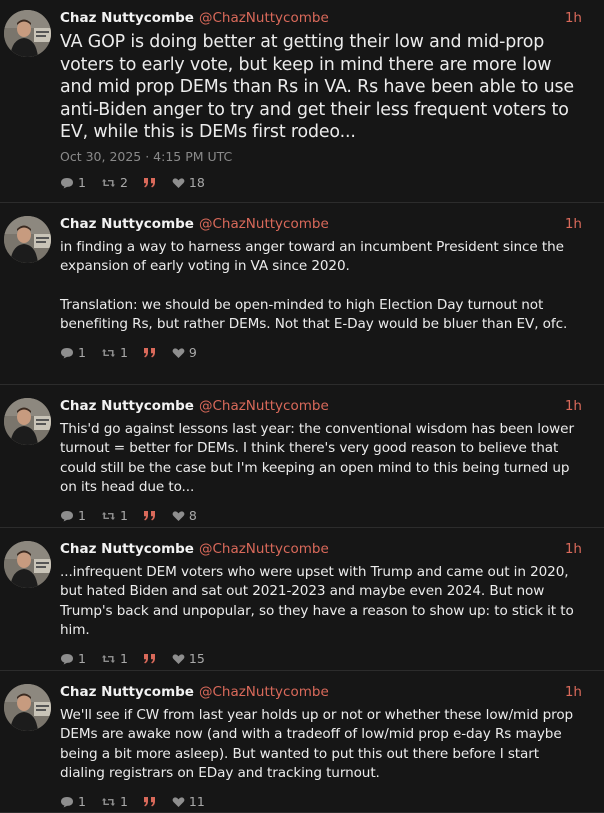 This screenshot has width=604, height=813. What do you see at coordinates (123, 182) in the screenshot?
I see `retweet-count: 2` at bounding box center [123, 182].